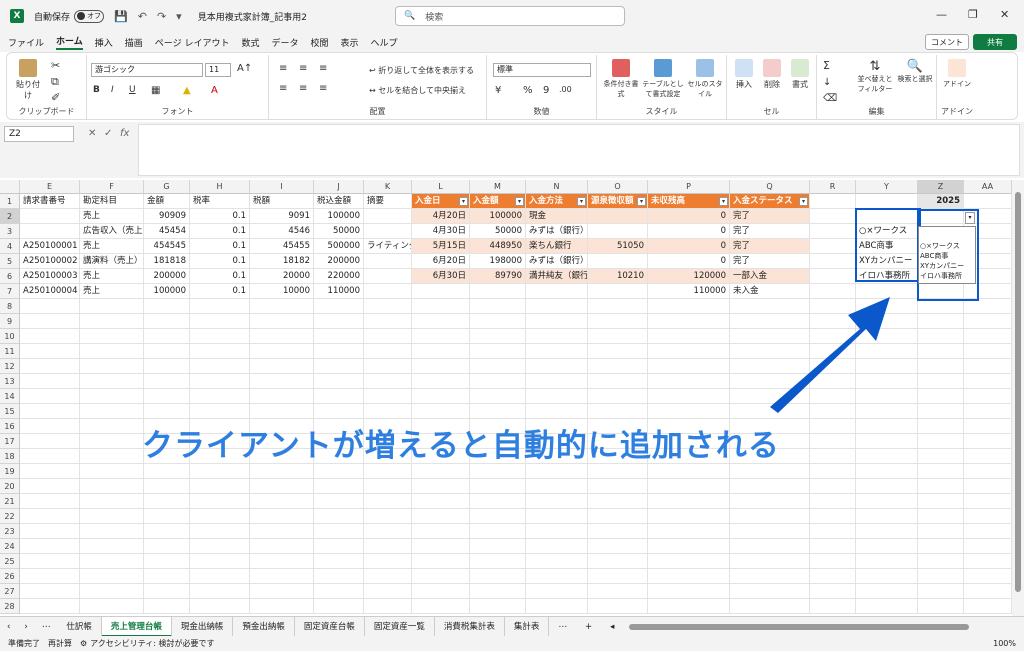 The height and width of the screenshot is (651, 1024). Describe the element at coordinates (339, 246) in the screenshot. I see `table-cell: 500000` at that location.